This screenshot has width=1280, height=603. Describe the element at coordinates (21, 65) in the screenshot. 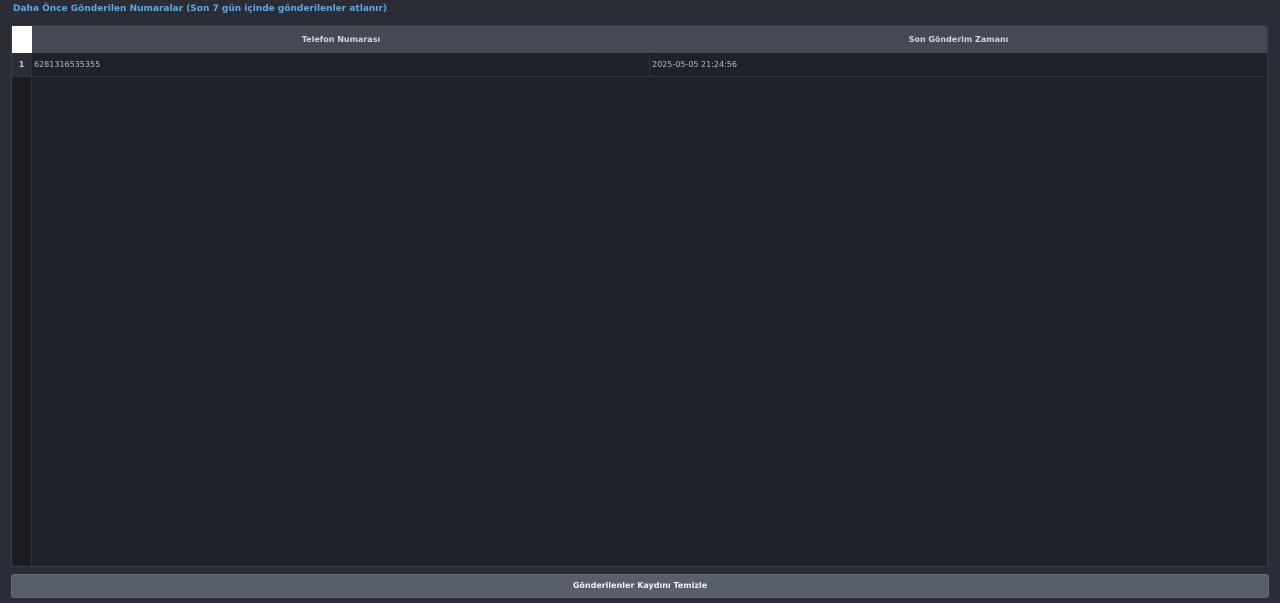

I see `row-header-1: 1` at that location.